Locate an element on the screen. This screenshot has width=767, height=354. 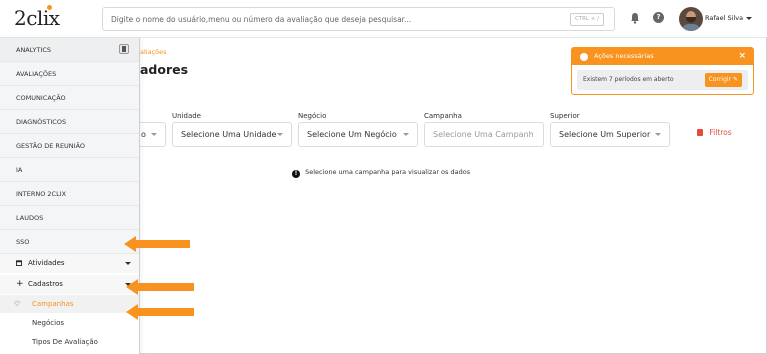
sidebar-item-analytics: ANALYTICS is located at coordinates (69, 50).